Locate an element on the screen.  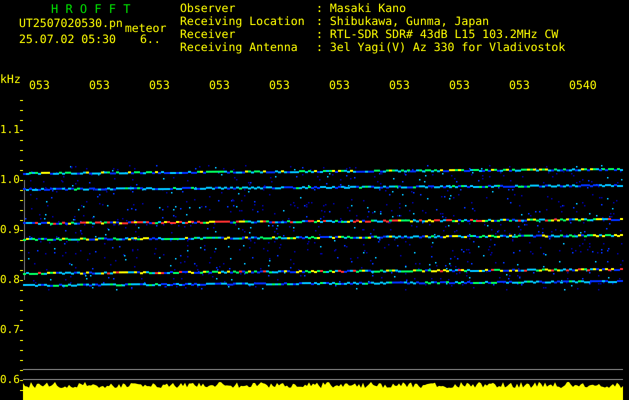
info-label: Receiver is located at coordinates (208, 35).